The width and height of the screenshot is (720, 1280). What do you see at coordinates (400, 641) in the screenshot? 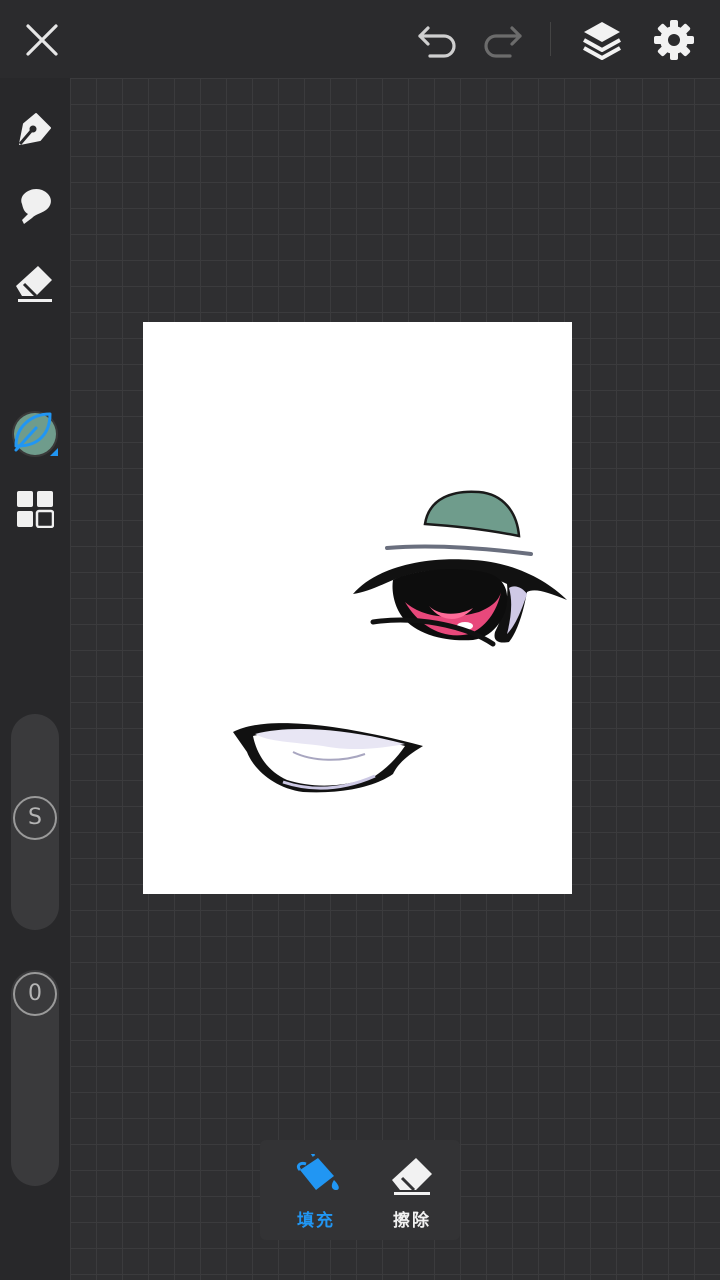
I see `artwork-illustration` at bounding box center [400, 641].